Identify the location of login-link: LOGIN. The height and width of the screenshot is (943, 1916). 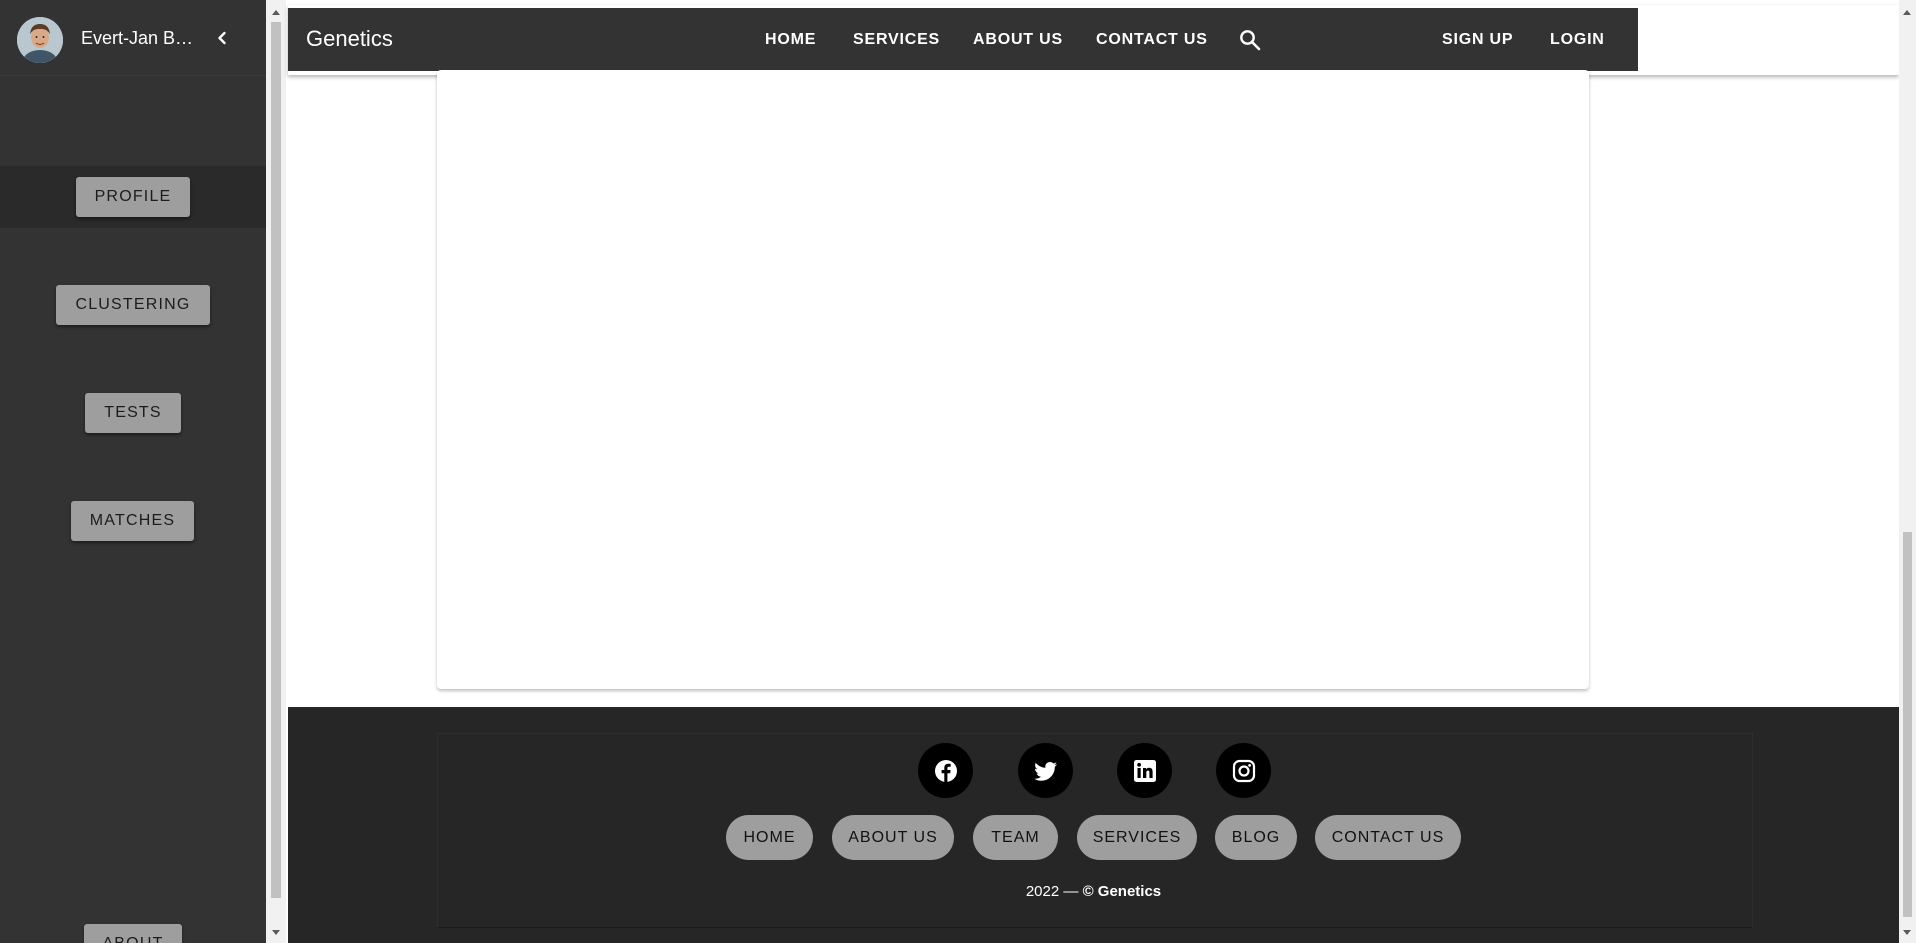
(1577, 40).